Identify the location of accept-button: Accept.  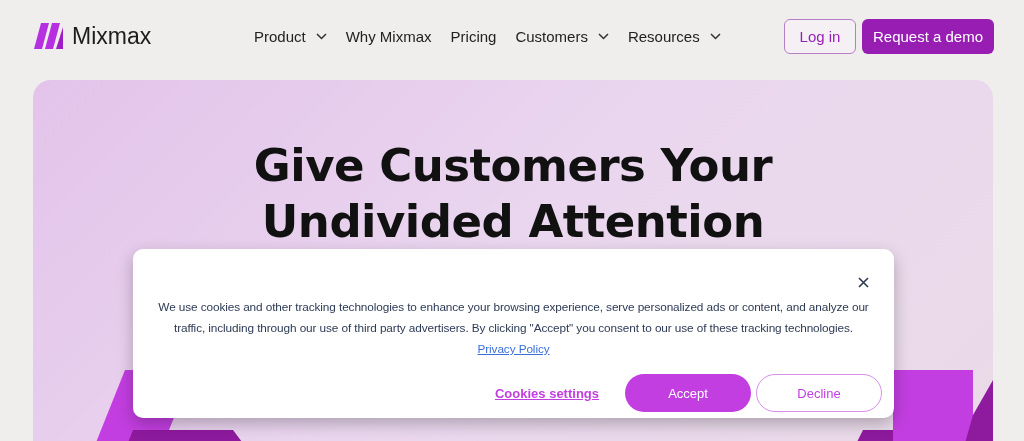
(688, 393).